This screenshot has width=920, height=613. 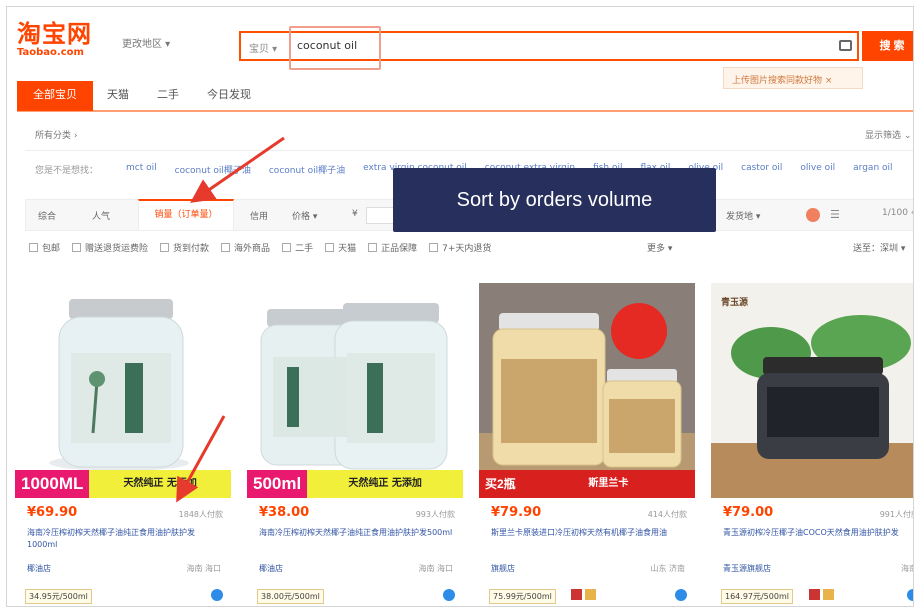 What do you see at coordinates (888, 134) in the screenshot?
I see `show-filter-toggle: 显示筛选 ⌄` at bounding box center [888, 134].